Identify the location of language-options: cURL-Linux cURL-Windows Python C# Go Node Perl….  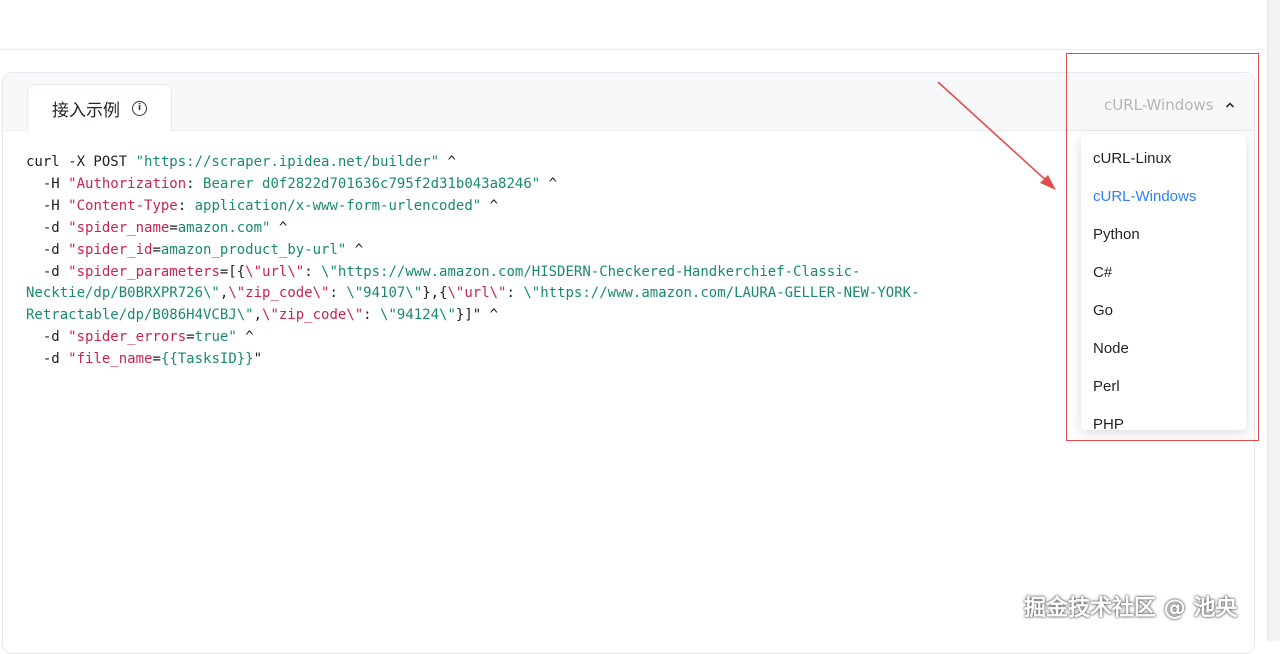
(1163, 282).